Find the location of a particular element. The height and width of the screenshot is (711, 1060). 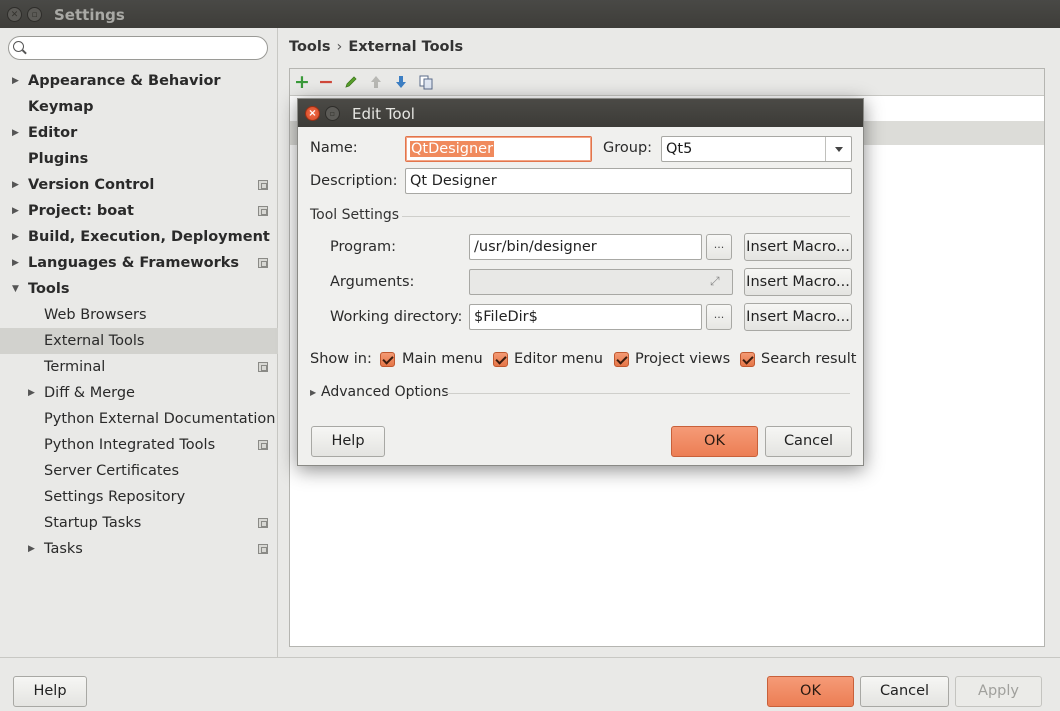

sidebar-item-tasks: ▶ Tasks is located at coordinates (139, 549).